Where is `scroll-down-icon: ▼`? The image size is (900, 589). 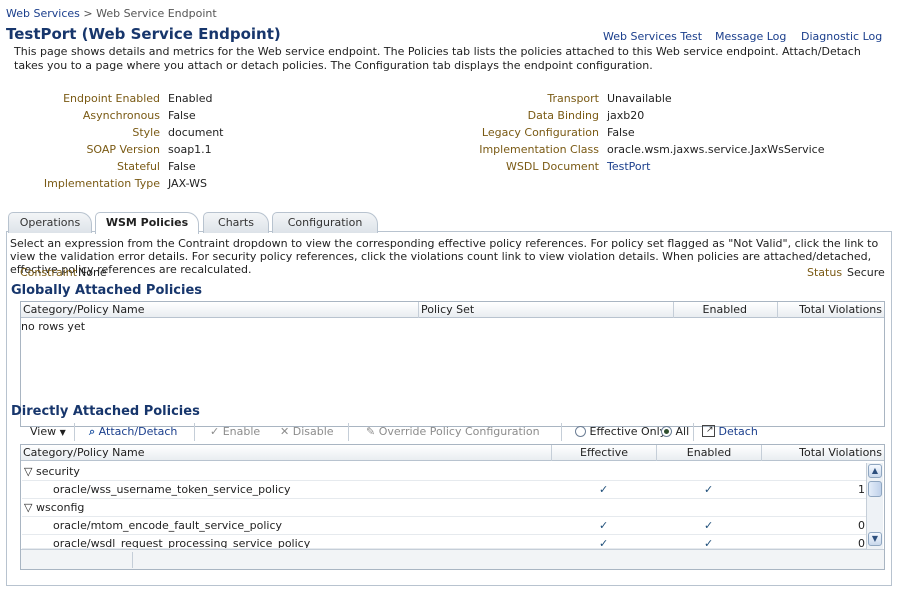 scroll-down-icon: ▼ is located at coordinates (875, 539).